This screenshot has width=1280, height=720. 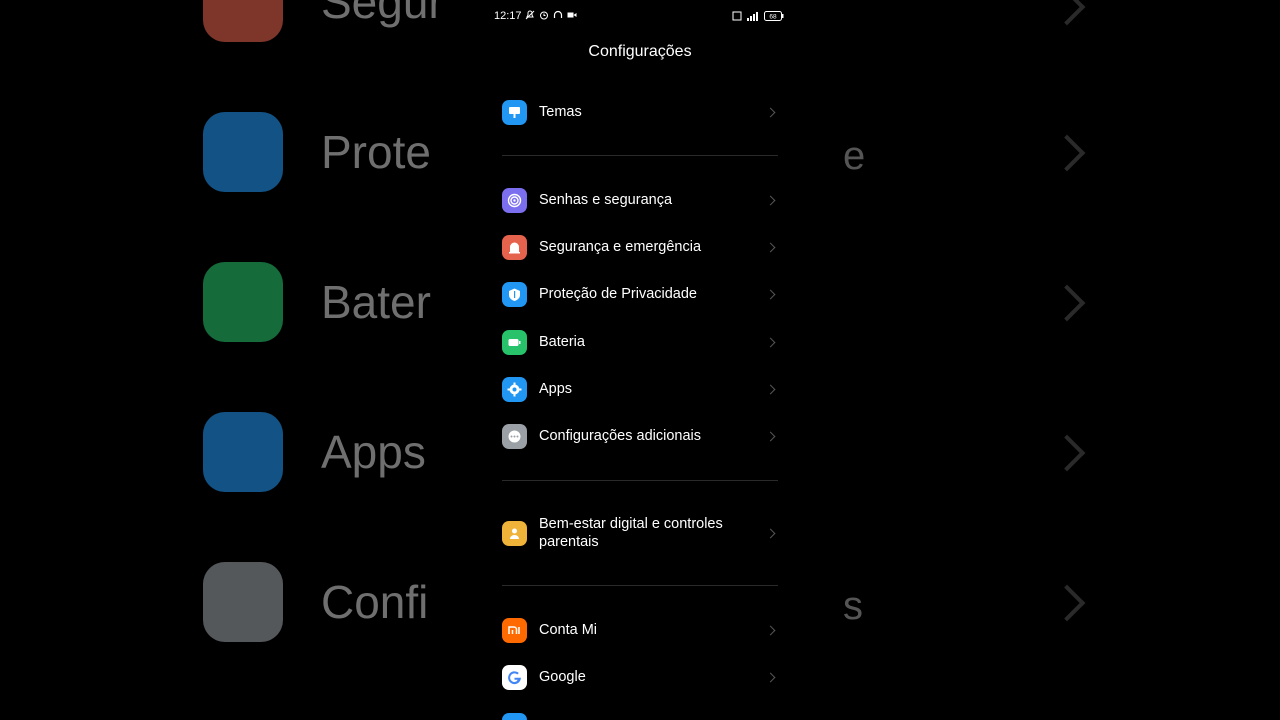 I want to click on video-icon, so click(x=572, y=15).